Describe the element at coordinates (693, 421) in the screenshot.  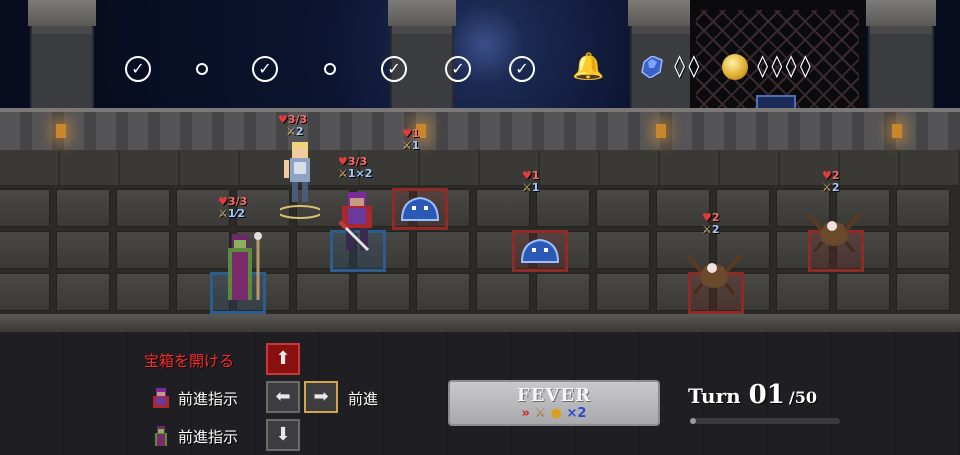
I see `turn-progress-fill` at that location.